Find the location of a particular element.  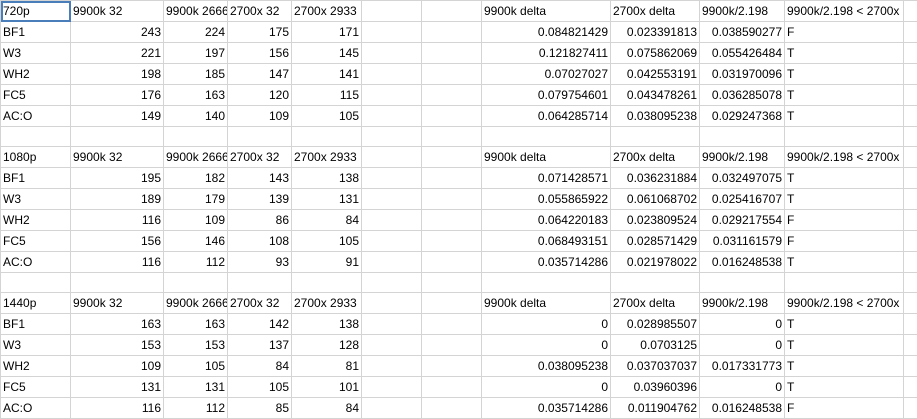

sheet-cell: 720p is located at coordinates (36, 11).